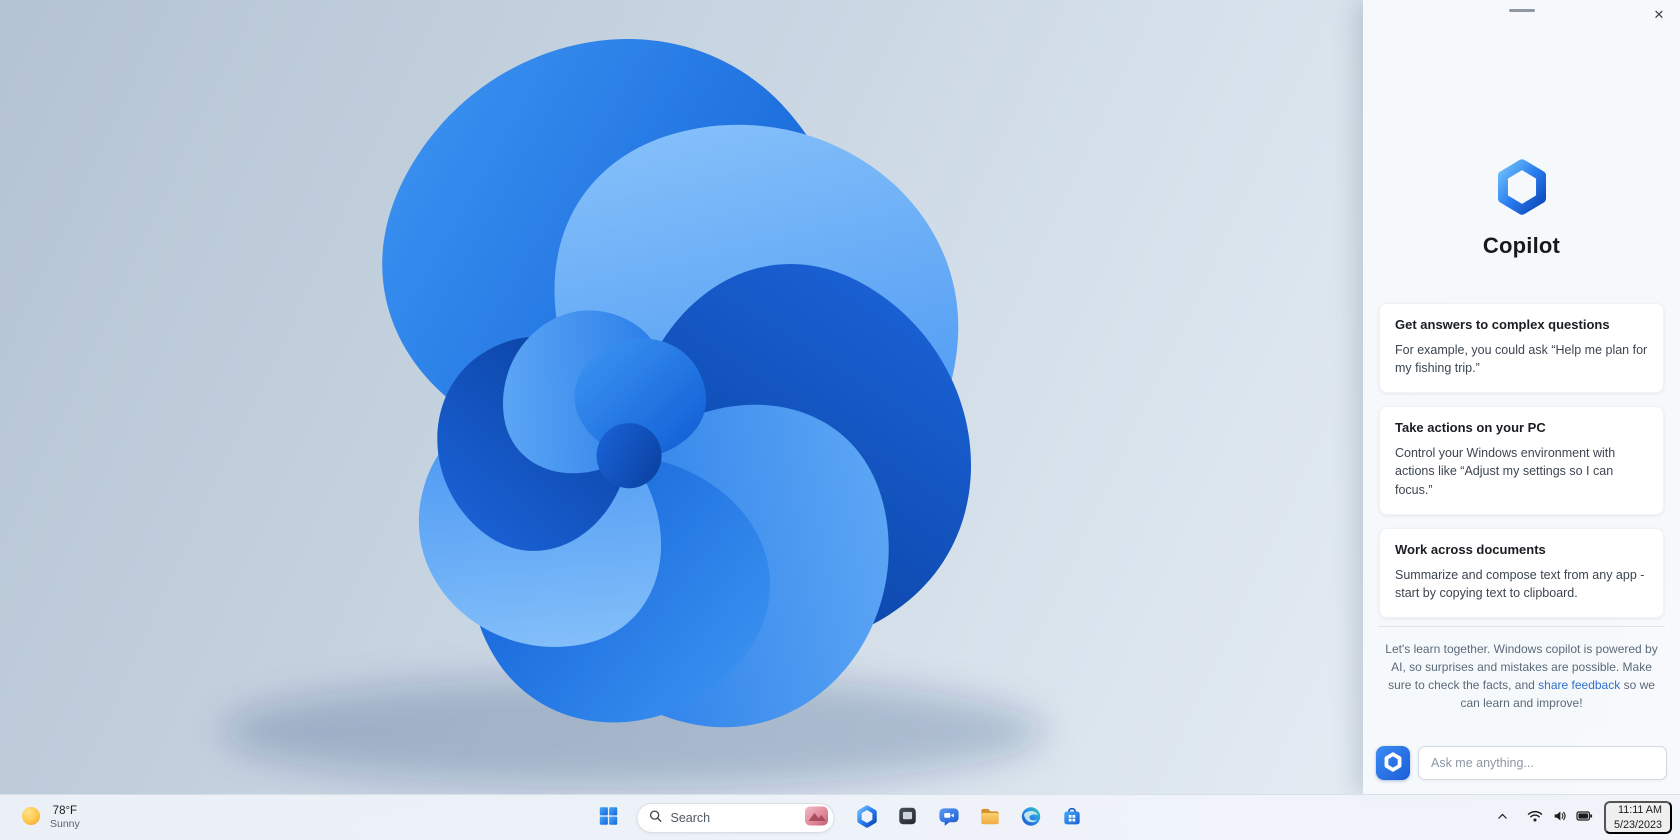  I want to click on taskbar-center-icons: Search, so click(840, 817).